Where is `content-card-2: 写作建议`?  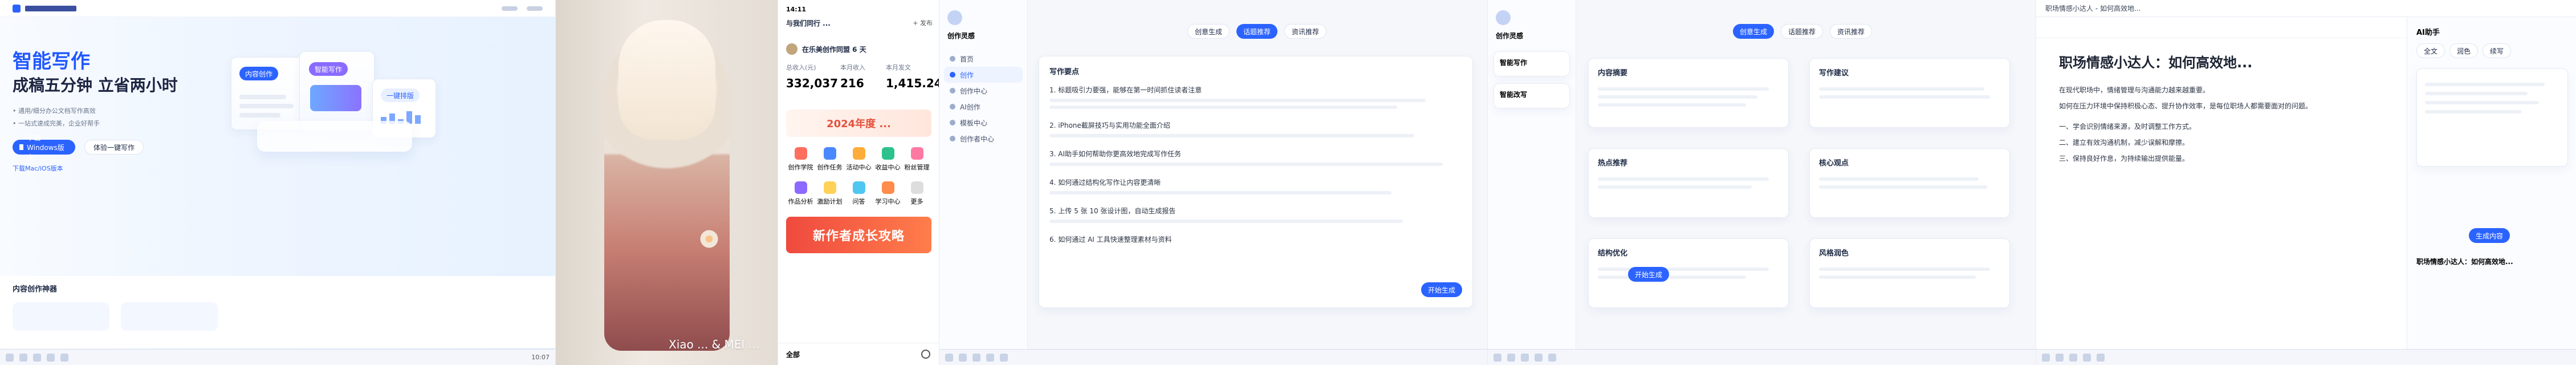
content-card-2: 写作建议 is located at coordinates (1909, 93).